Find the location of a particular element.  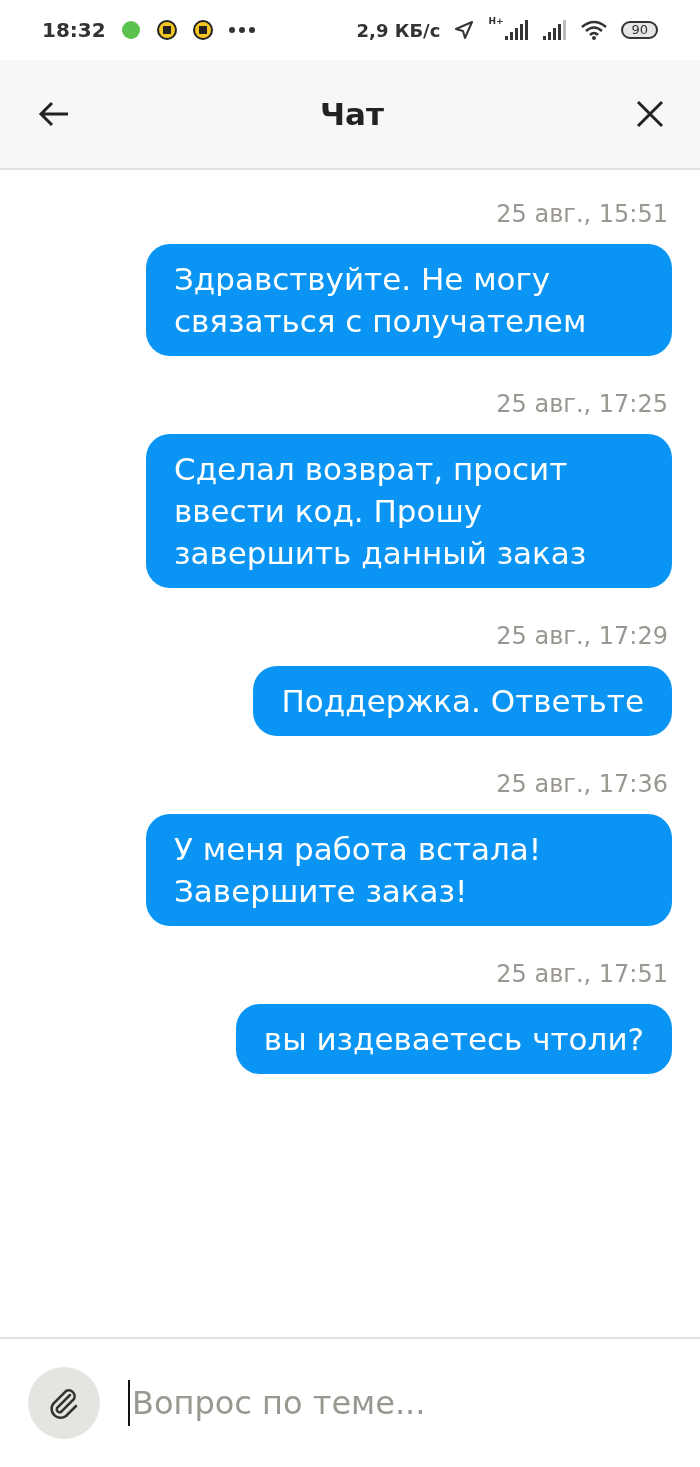

back-arrow-icon is located at coordinates (54, 114).